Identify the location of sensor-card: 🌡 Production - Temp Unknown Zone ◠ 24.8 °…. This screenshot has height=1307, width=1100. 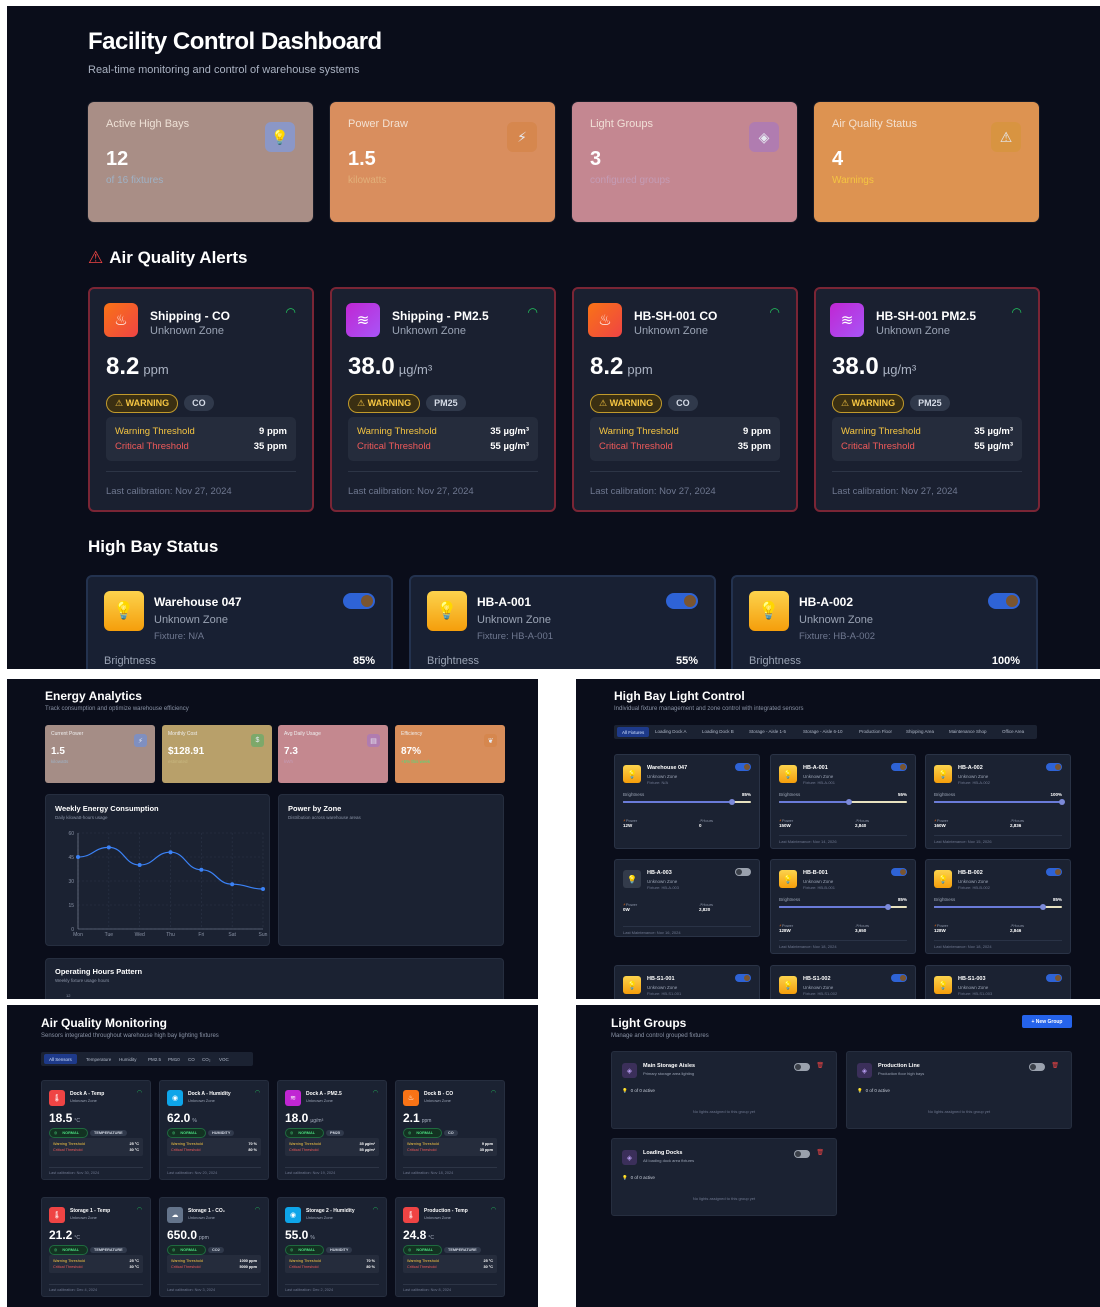
(450, 1247).